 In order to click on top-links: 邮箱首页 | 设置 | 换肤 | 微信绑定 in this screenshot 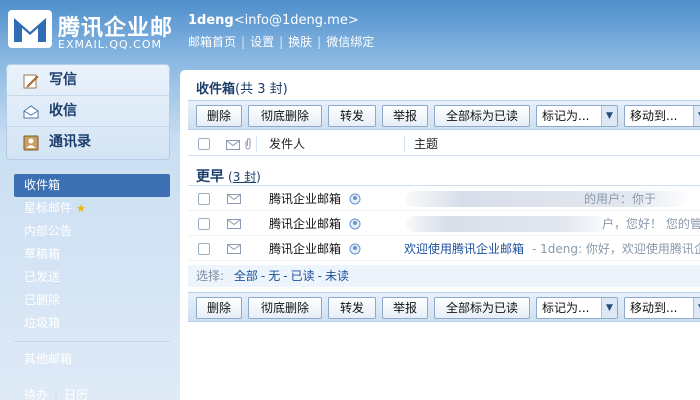, I will do `click(281, 41)`.